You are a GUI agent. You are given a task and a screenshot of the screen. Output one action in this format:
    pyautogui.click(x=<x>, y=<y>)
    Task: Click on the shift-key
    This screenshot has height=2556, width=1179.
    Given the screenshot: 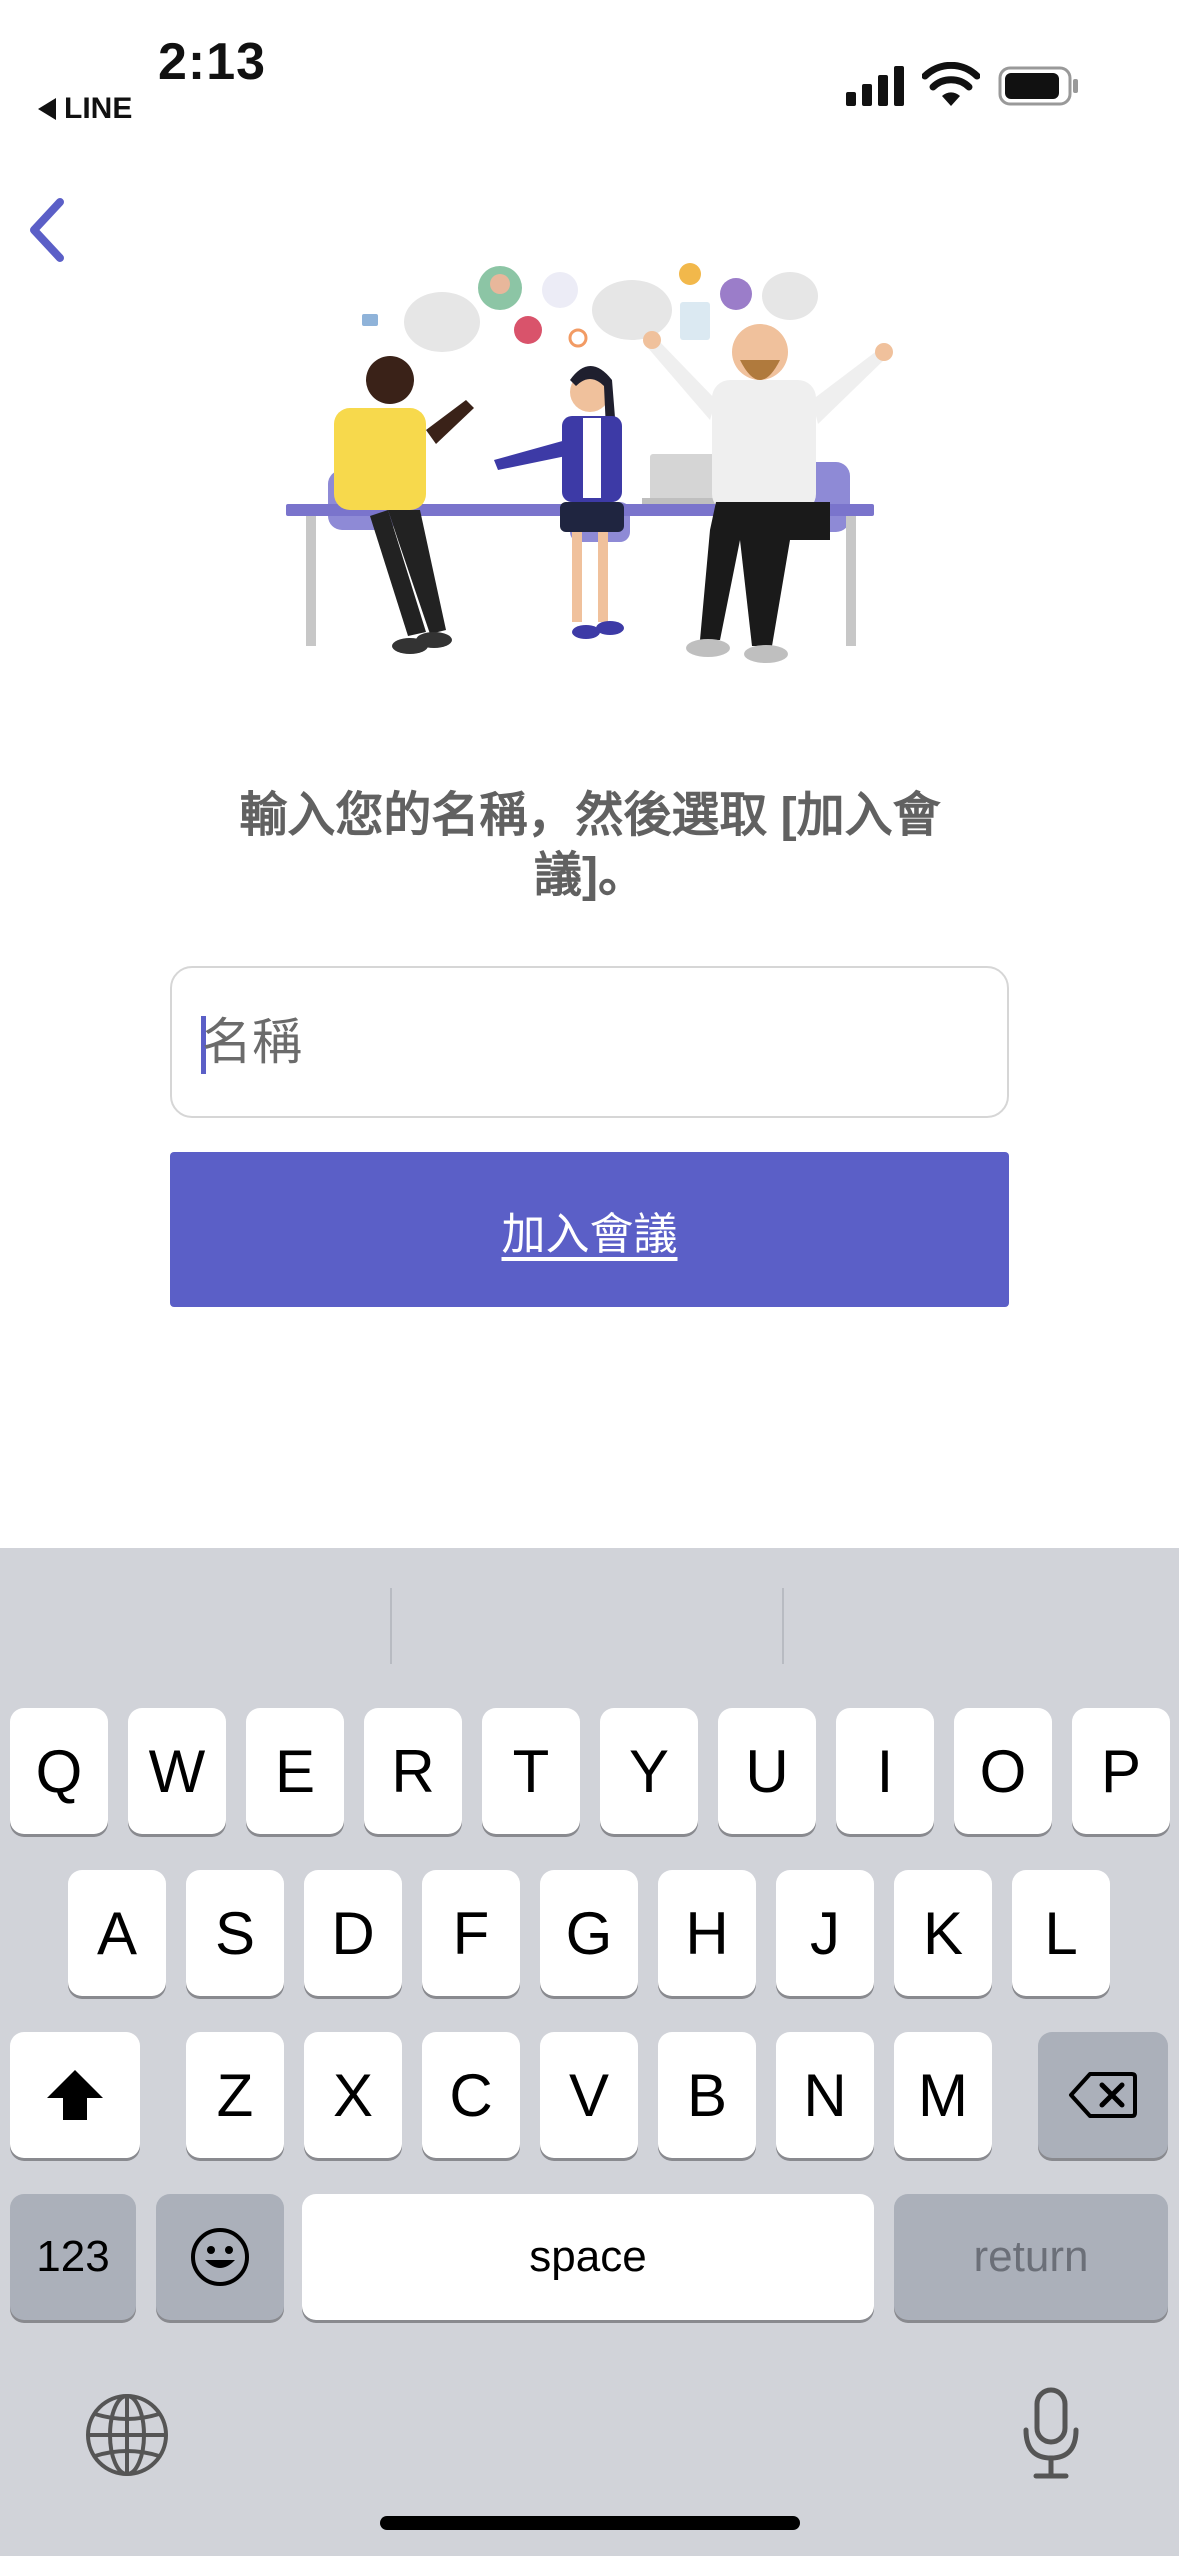 What is the action you would take?
    pyautogui.click(x=75, y=2095)
    